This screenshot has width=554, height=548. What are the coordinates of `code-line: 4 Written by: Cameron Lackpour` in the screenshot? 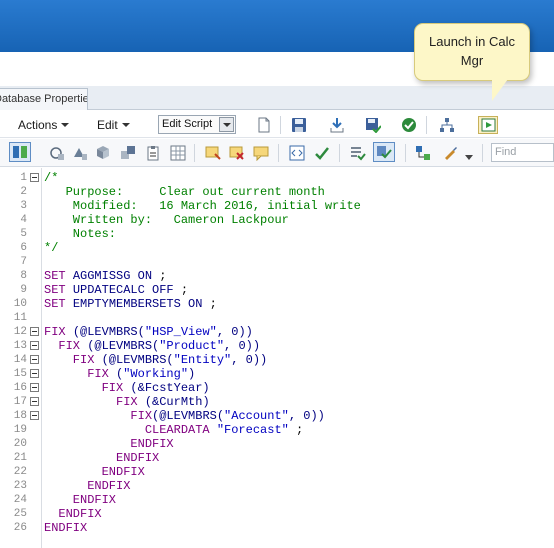 It's located at (277, 220).